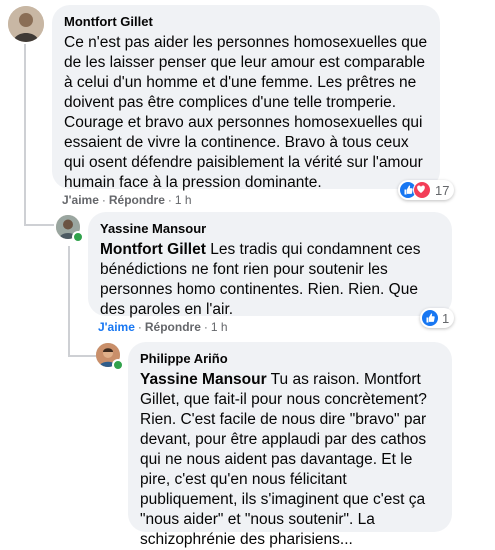 This screenshot has width=495, height=550. Describe the element at coordinates (446, 318) in the screenshot. I see `reaction-count: 1` at that location.